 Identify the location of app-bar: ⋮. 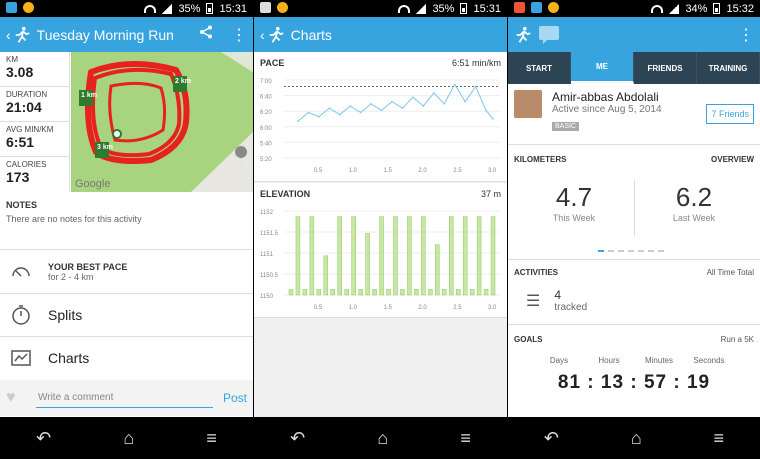
(634, 34).